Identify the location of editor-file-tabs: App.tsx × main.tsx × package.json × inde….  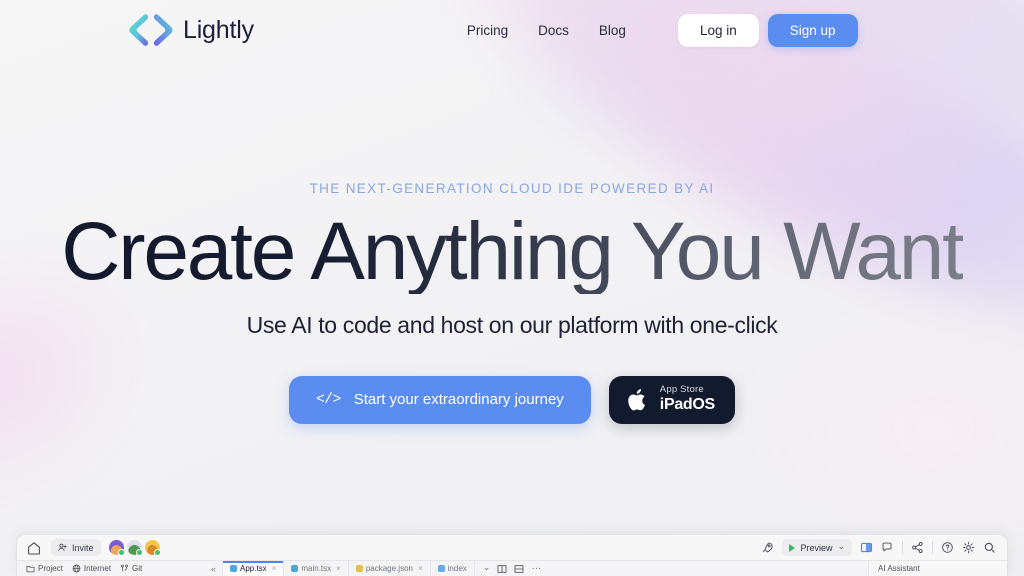
(545, 568).